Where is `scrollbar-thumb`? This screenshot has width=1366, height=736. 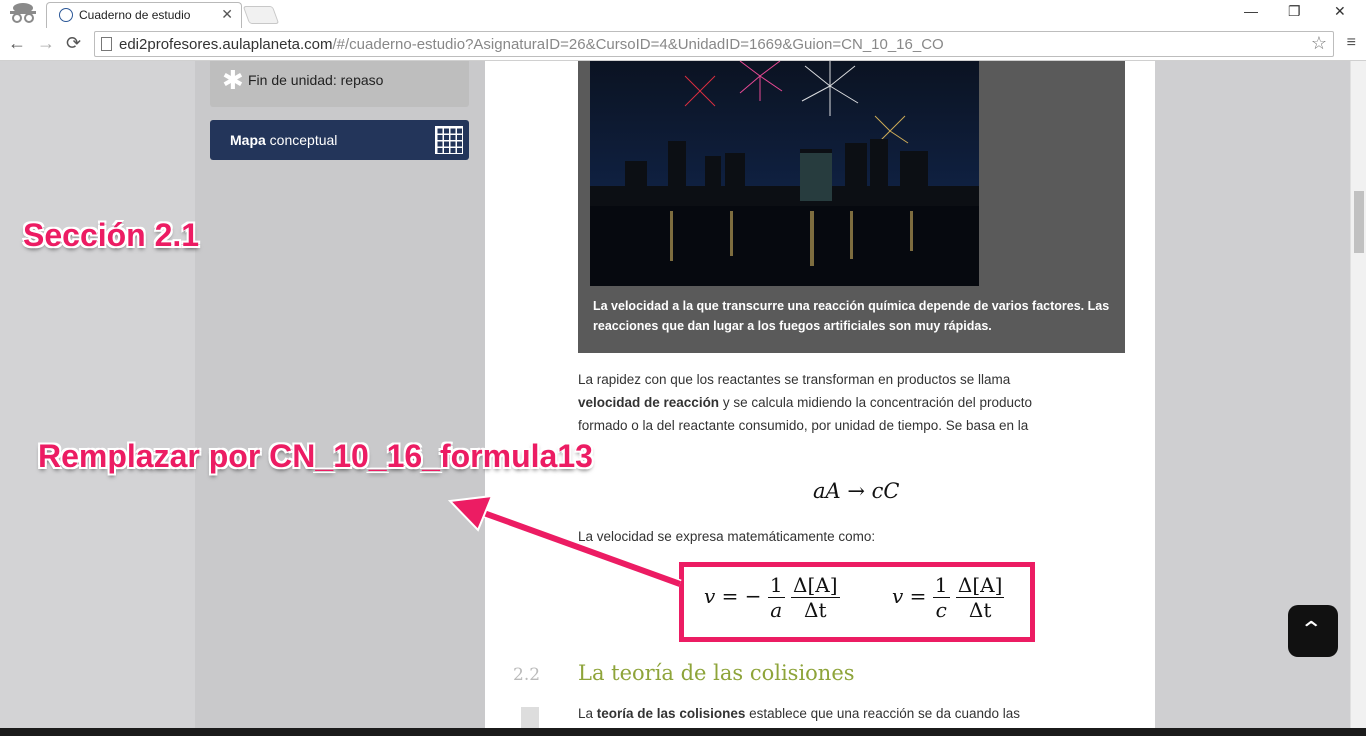
scrollbar-thumb is located at coordinates (1359, 222).